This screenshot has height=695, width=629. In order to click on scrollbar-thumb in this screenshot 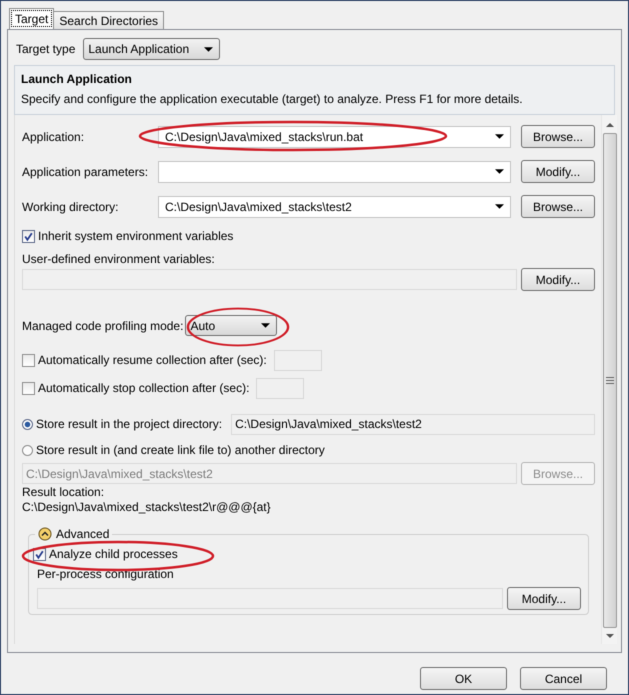, I will do `click(609, 380)`.